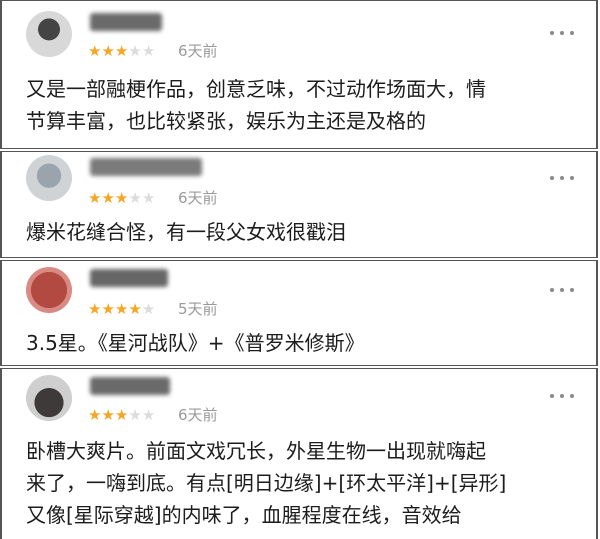 The width and height of the screenshot is (600, 539). I want to click on review-content-line: 又像[星际穿越]的内味了，血腥程度在线，音效给, so click(244, 515).